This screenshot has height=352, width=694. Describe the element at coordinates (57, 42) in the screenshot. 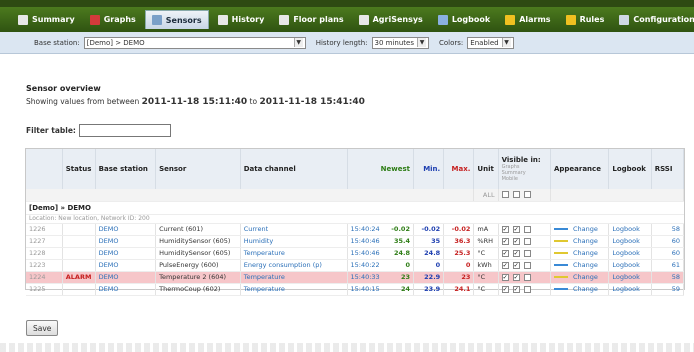

I see `base-station-label: Base station:` at that location.